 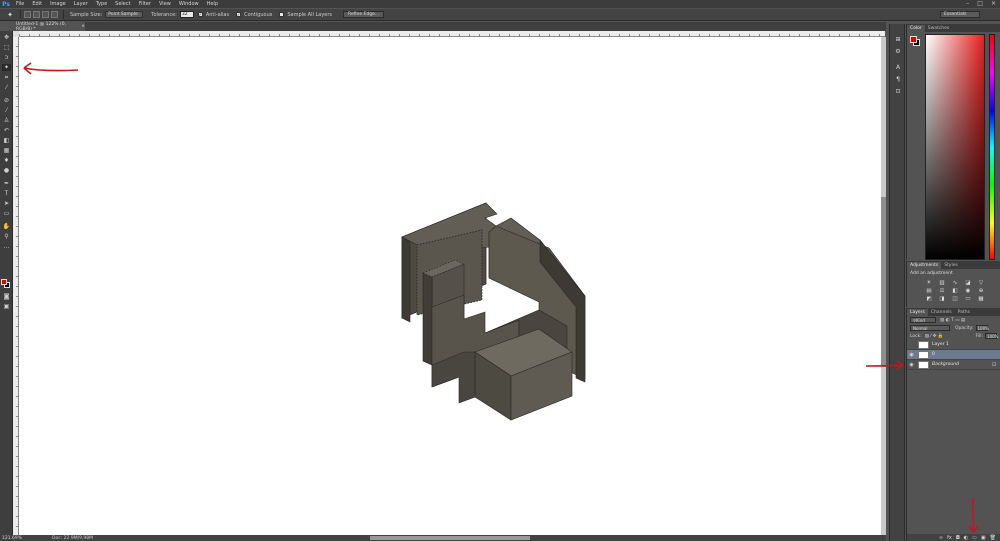 What do you see at coordinates (973, 515) in the screenshot?
I see `arrow-to-new-layer` at bounding box center [973, 515].